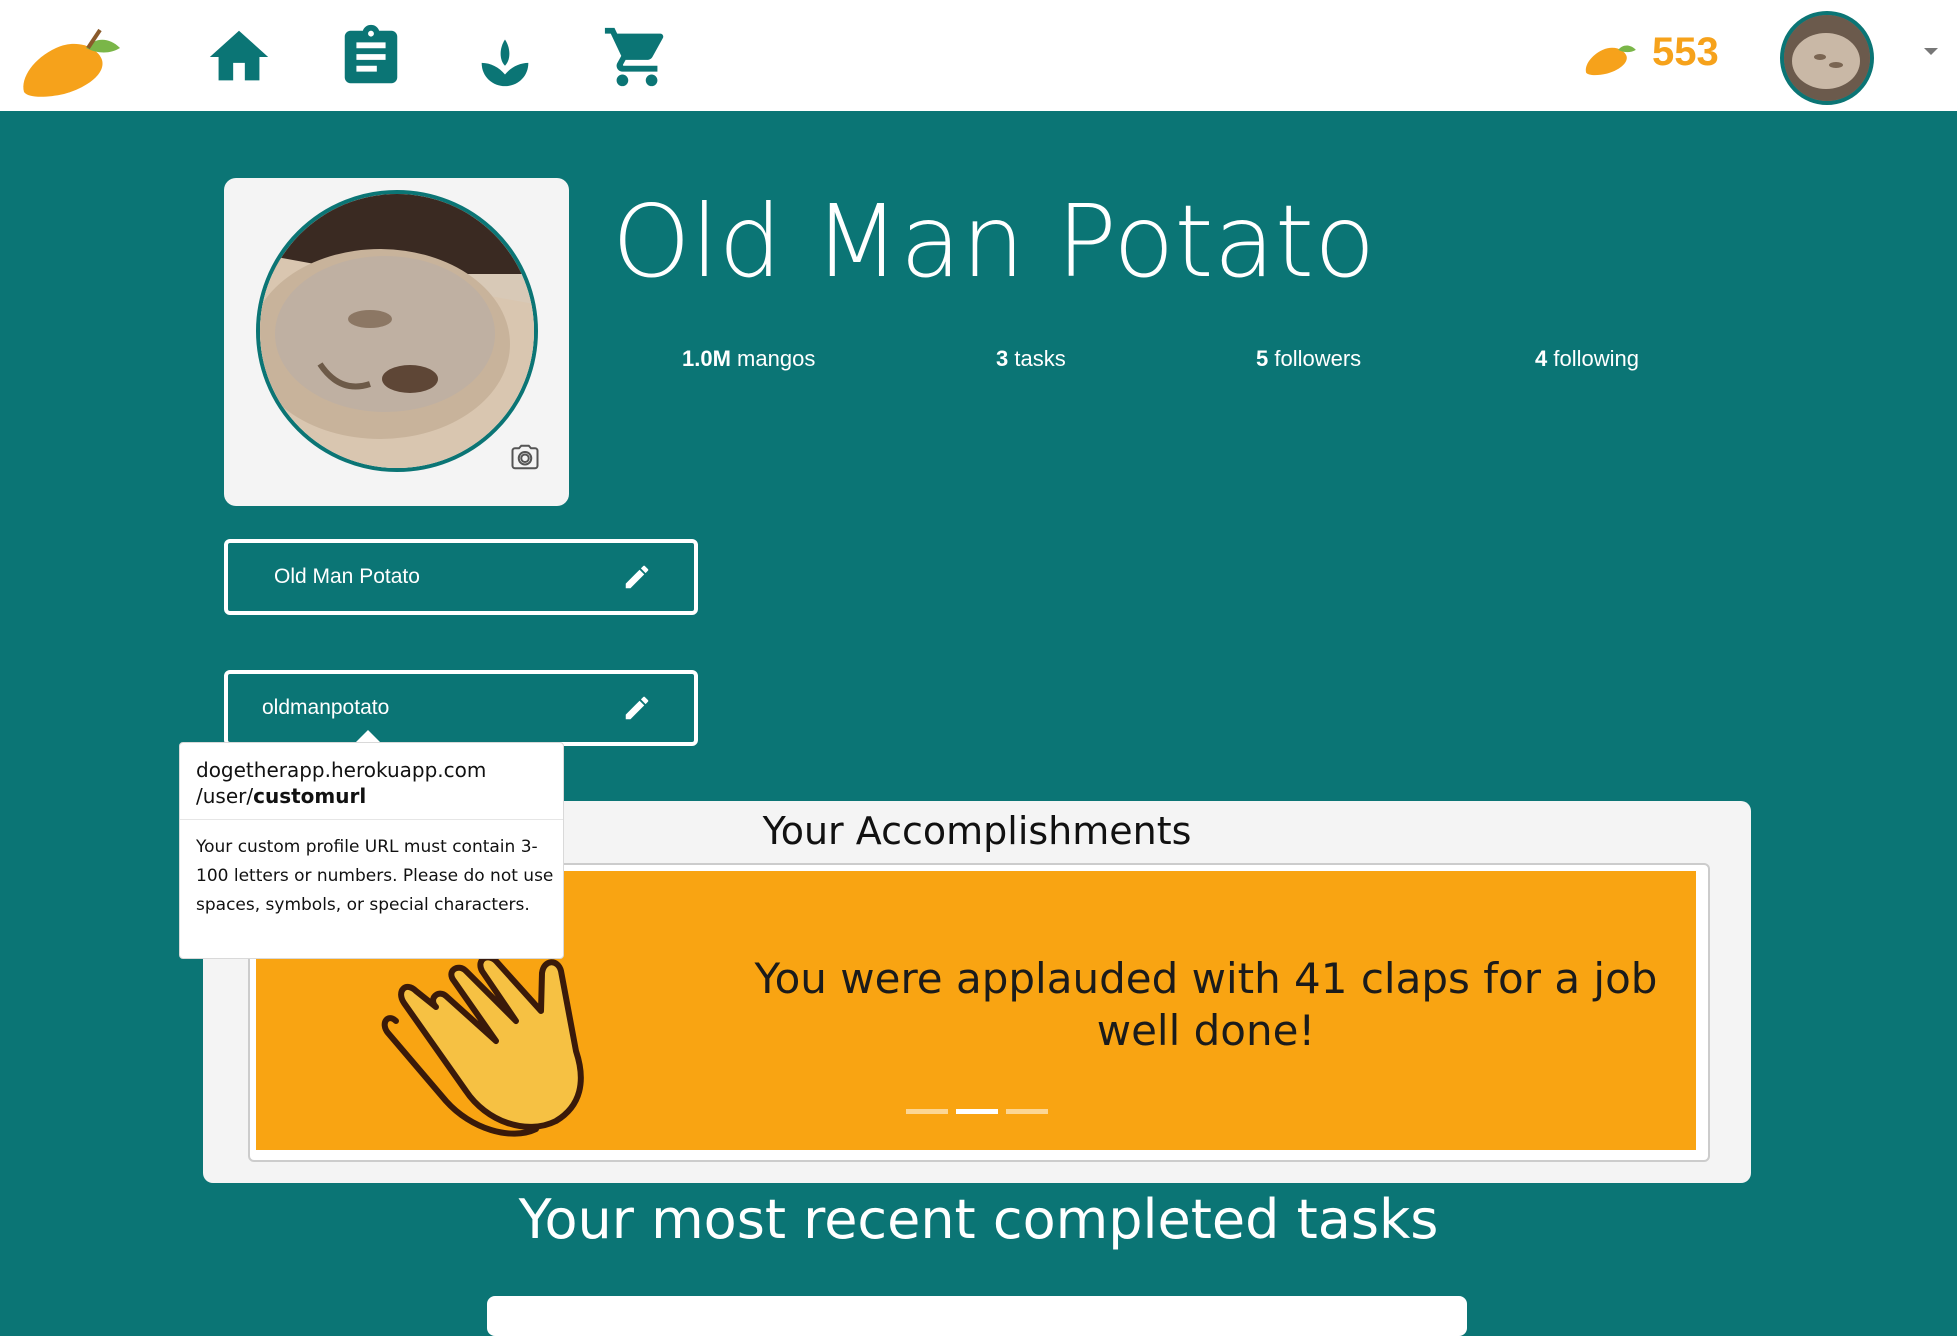  I want to click on stat-mangos: 1.0M mangos, so click(748, 359).